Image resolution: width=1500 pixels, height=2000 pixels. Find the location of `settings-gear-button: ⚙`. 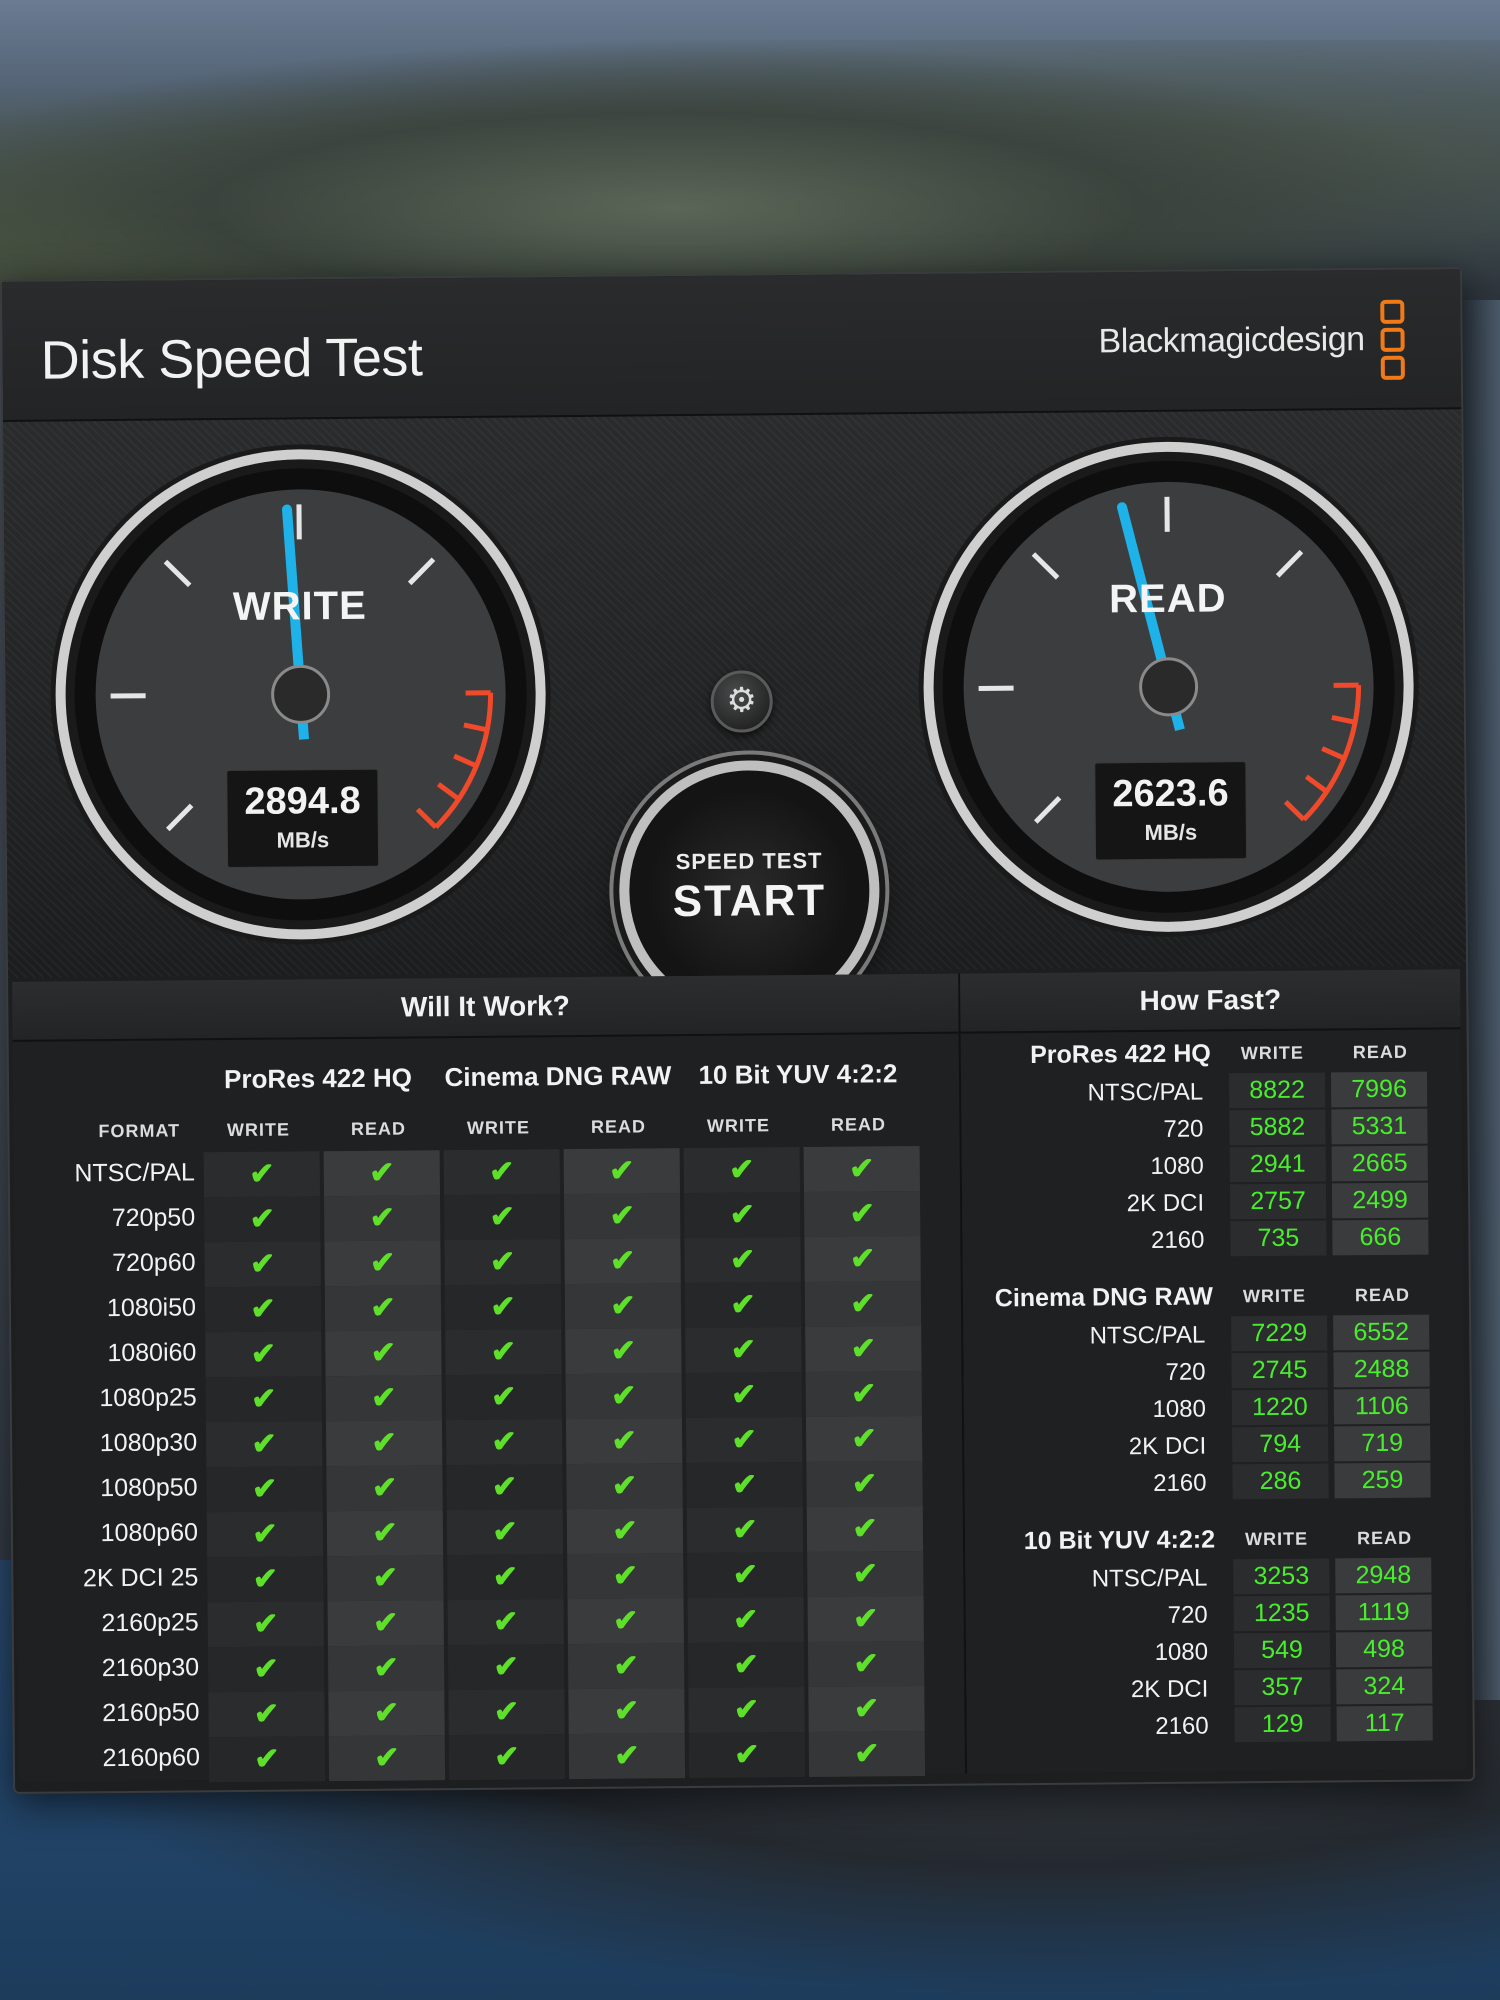

settings-gear-button: ⚙ is located at coordinates (741, 701).